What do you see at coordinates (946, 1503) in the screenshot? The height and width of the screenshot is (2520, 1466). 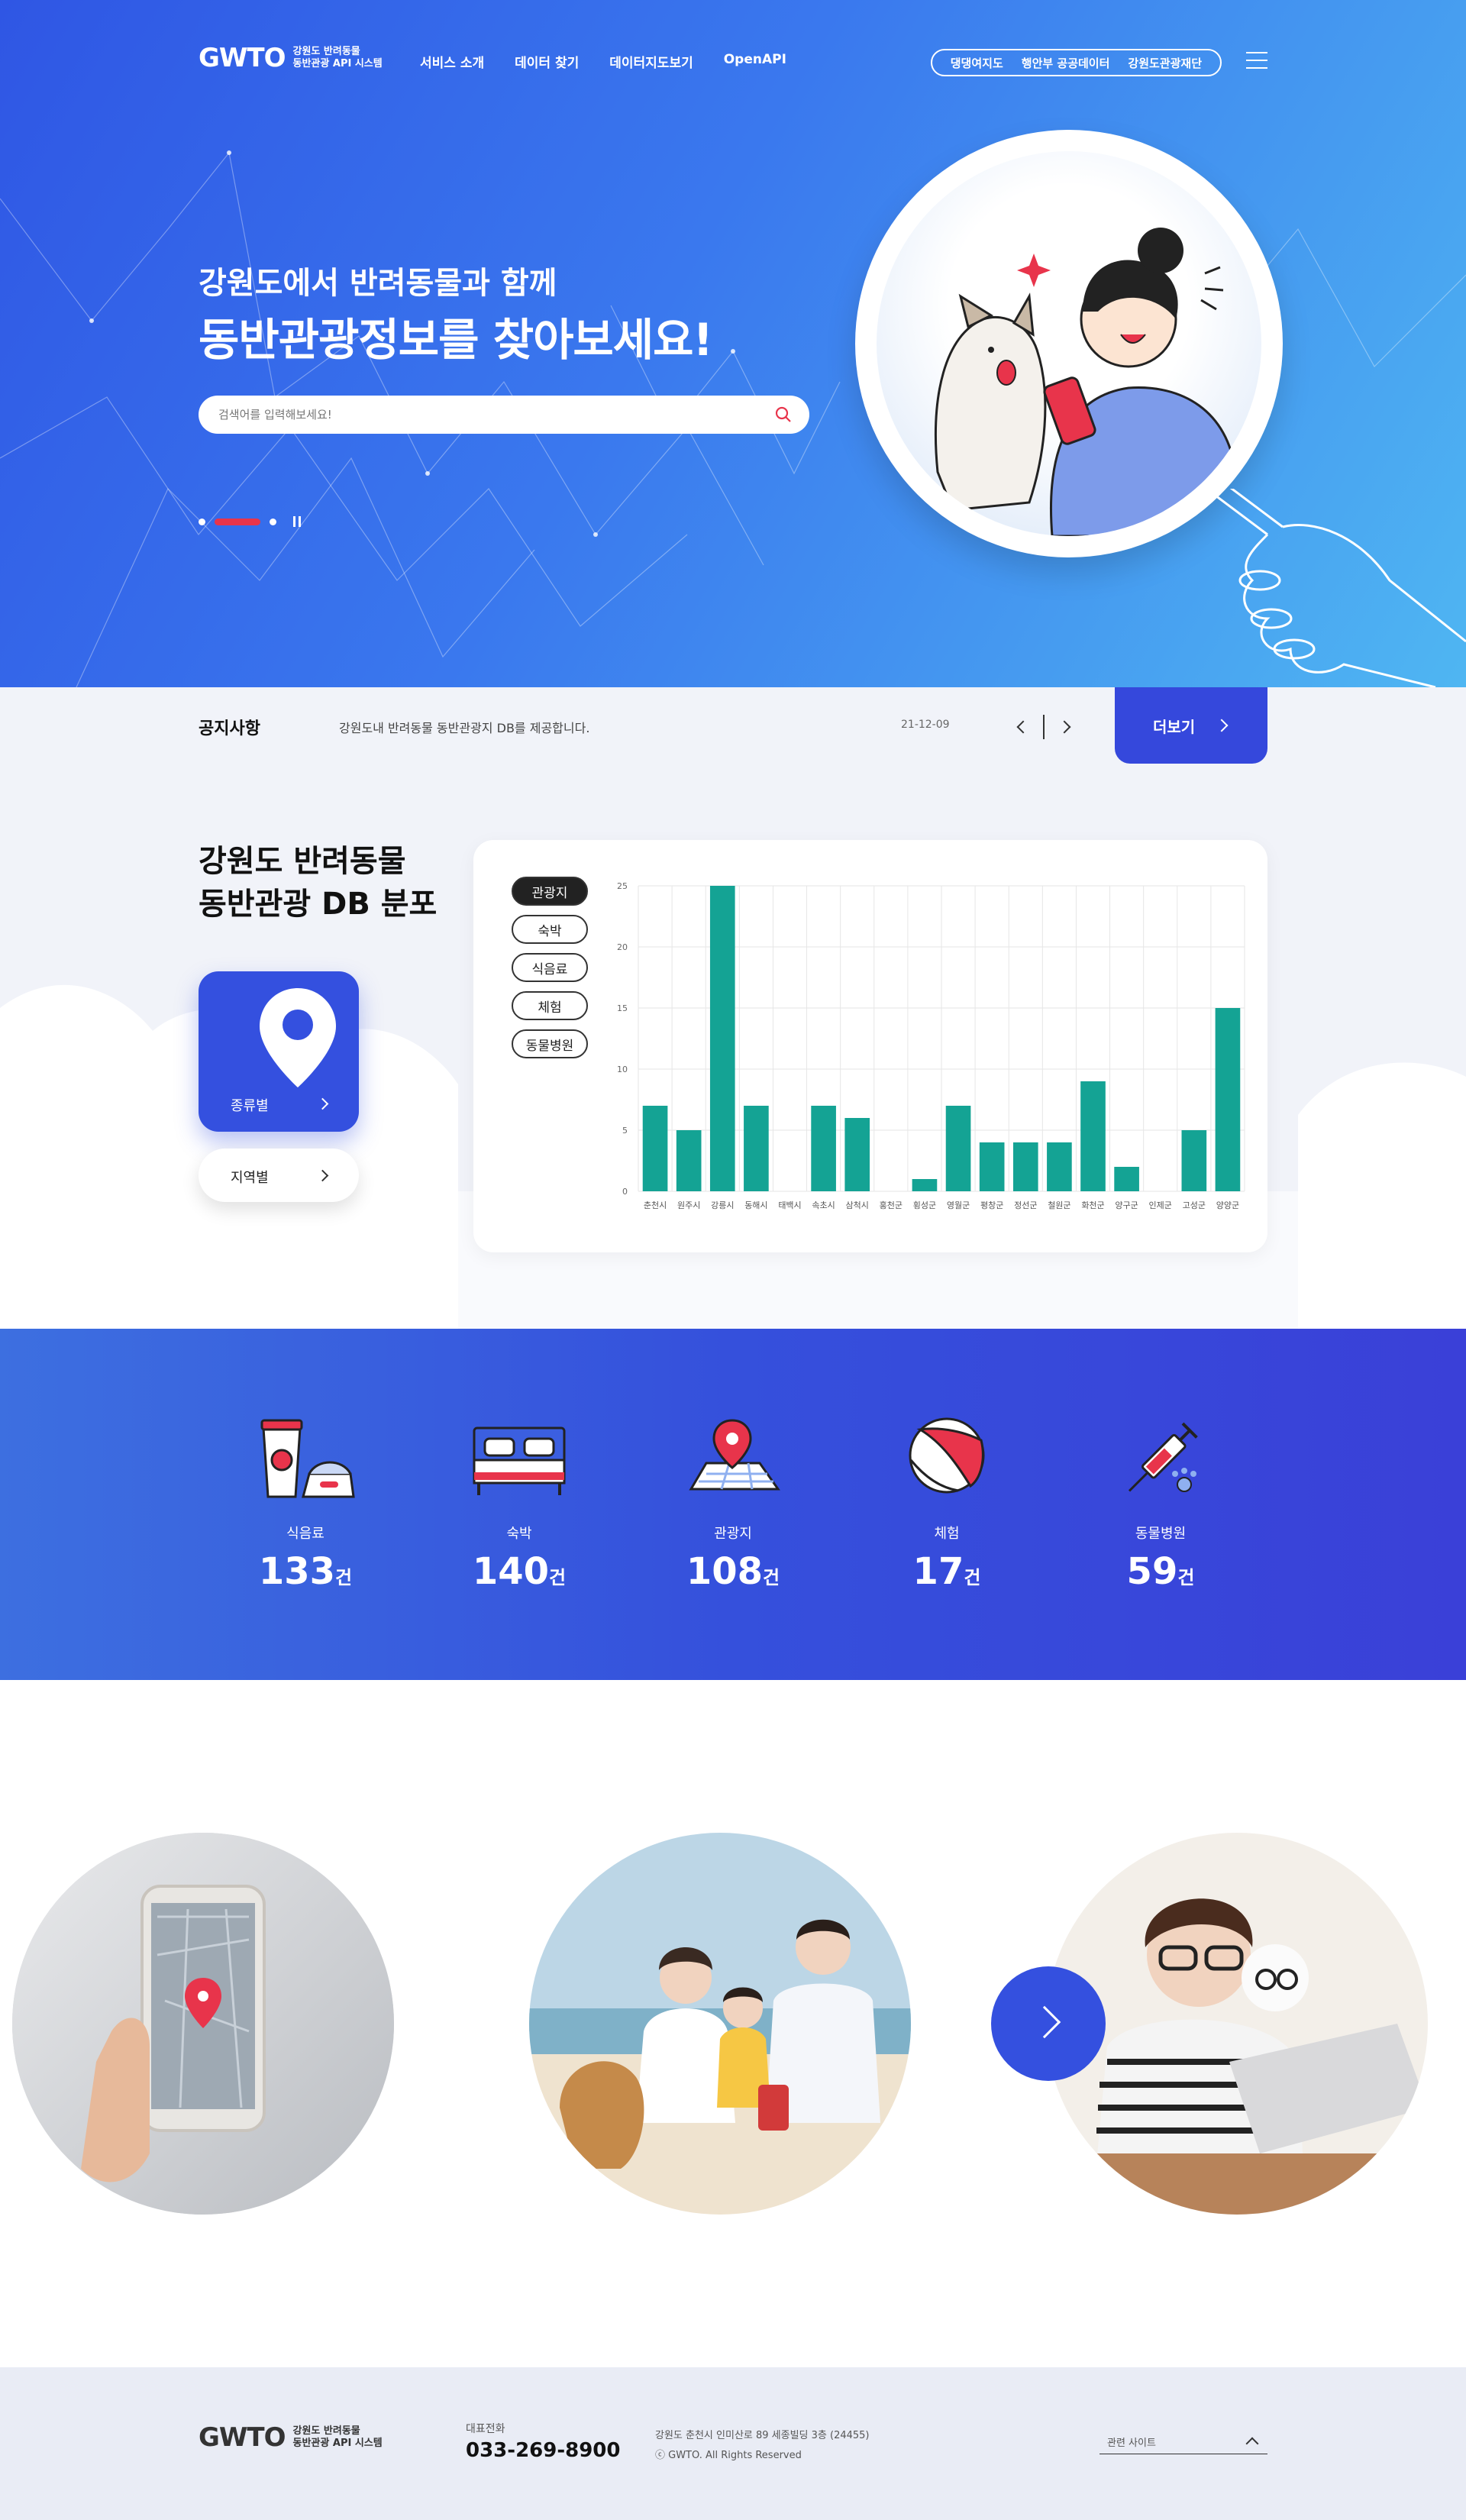 I see `stat-experience: 체험 17건` at bounding box center [946, 1503].